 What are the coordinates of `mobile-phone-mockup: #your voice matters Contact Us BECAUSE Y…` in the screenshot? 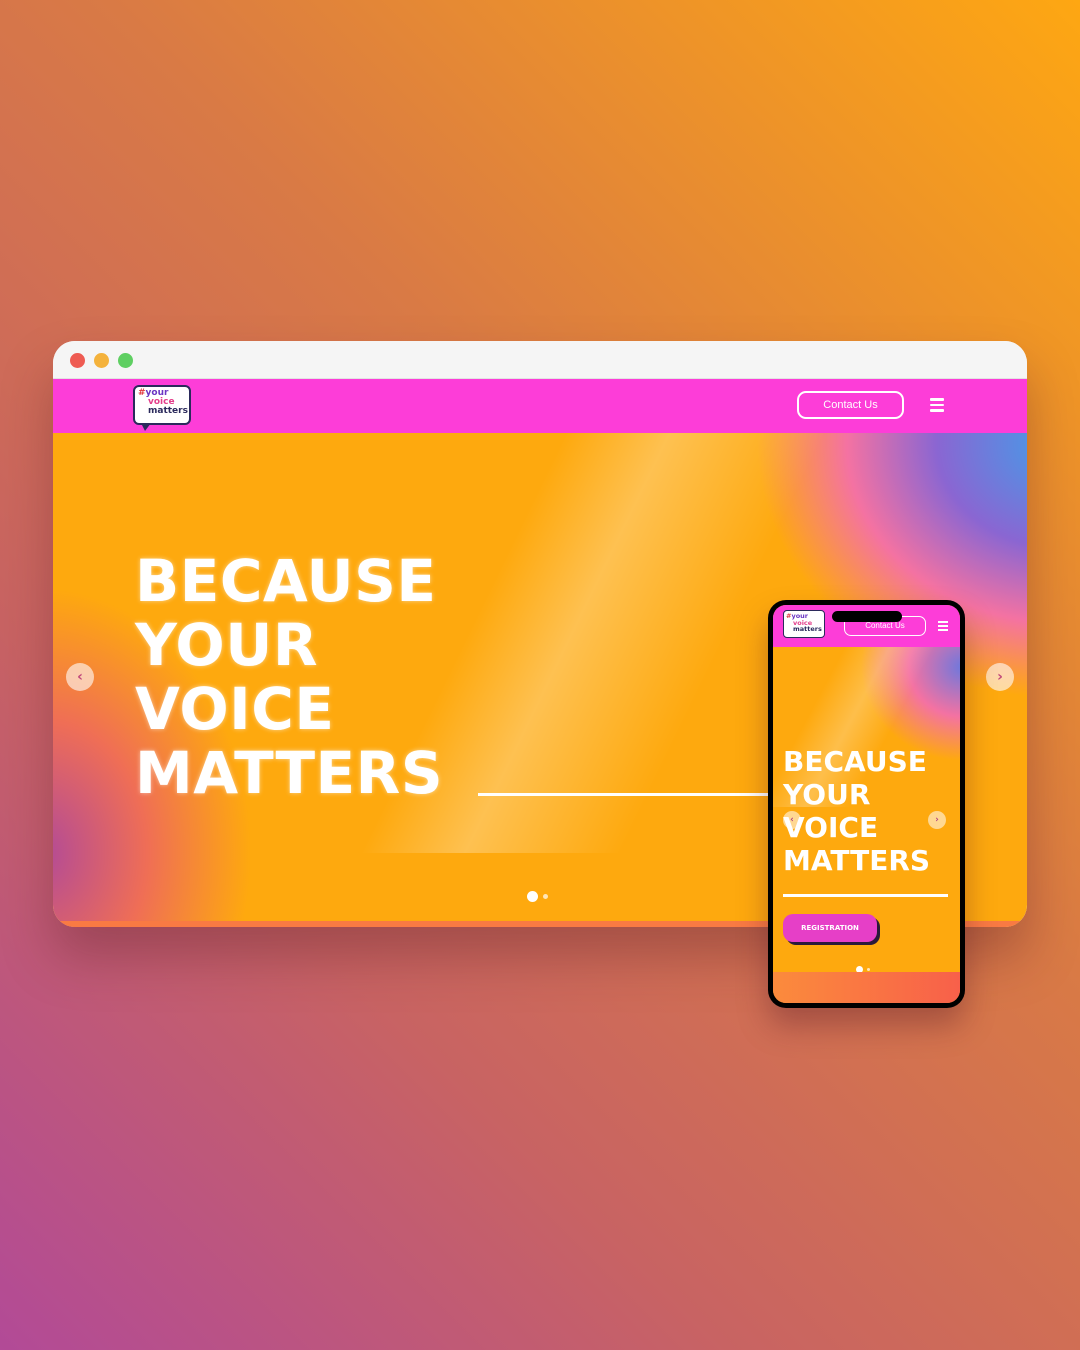 It's located at (866, 804).